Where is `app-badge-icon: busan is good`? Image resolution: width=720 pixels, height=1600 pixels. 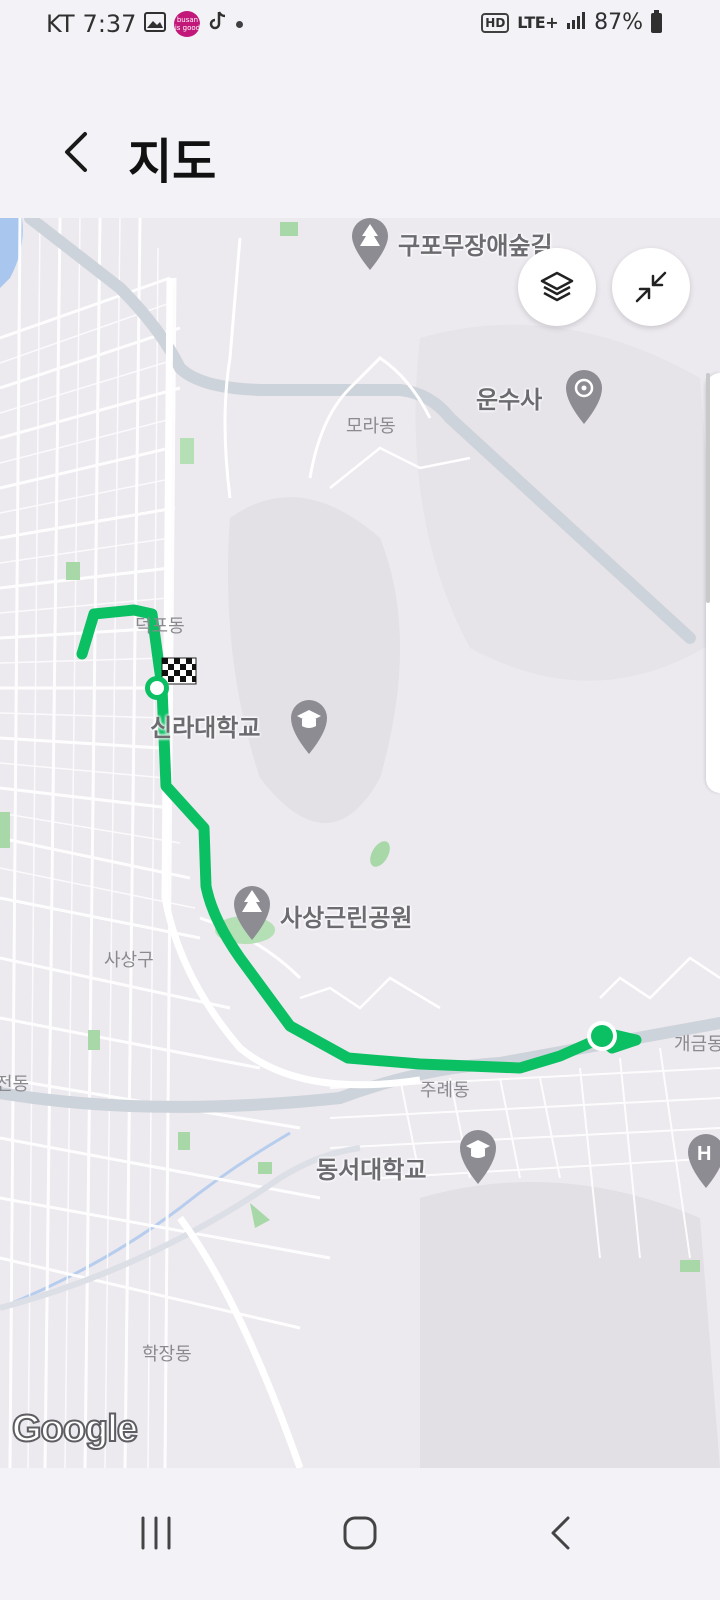 app-badge-icon: busan is good is located at coordinates (187, 24).